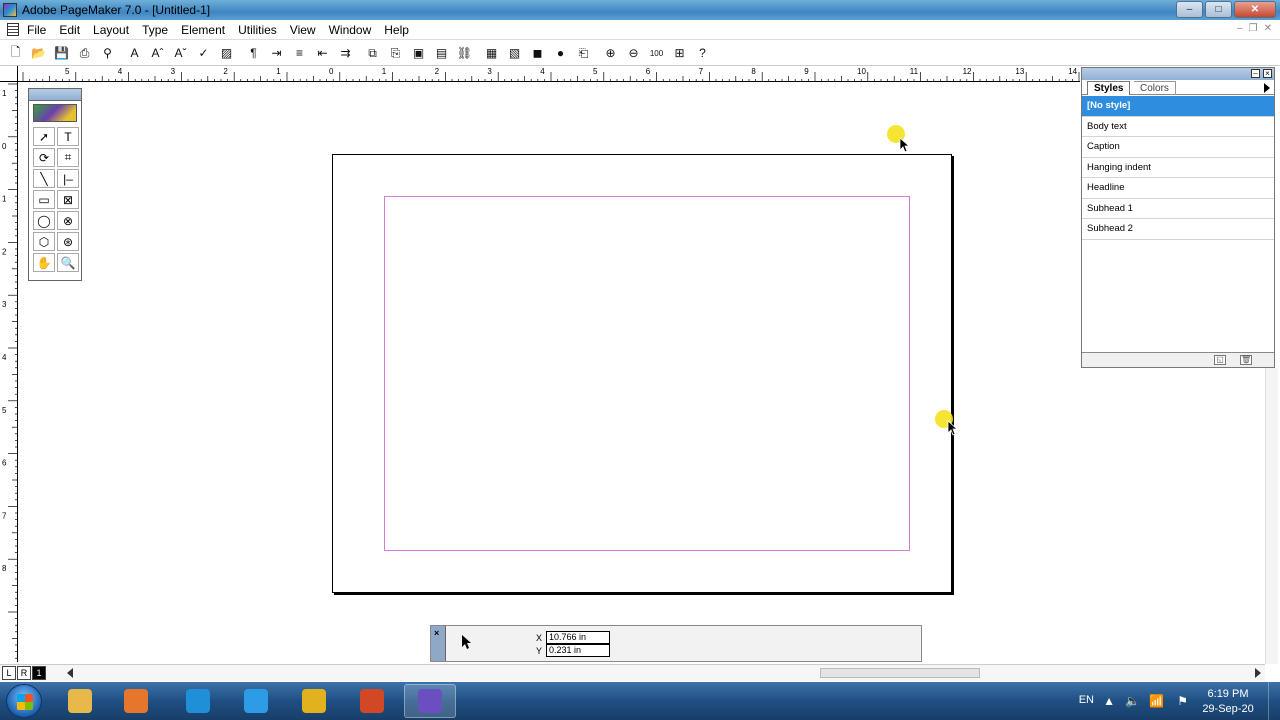  What do you see at coordinates (68, 178) in the screenshot?
I see `constrained-line-tool-icon: |–` at bounding box center [68, 178].